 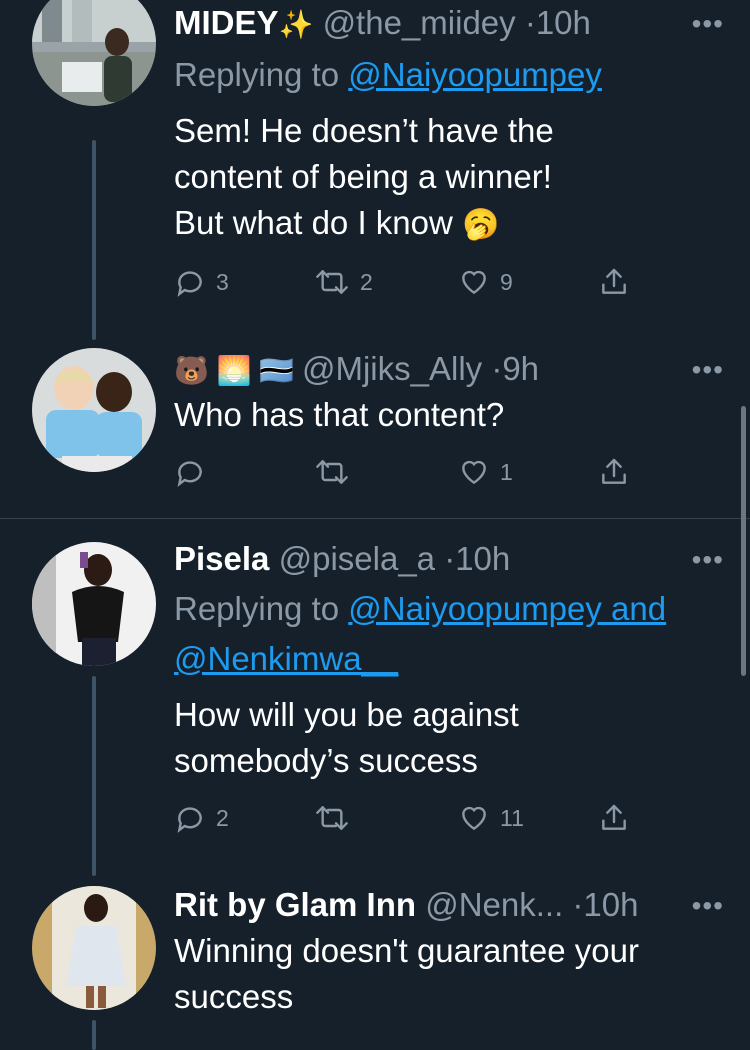 What do you see at coordinates (419, 22) in the screenshot?
I see `handle: @the_miidey` at bounding box center [419, 22].